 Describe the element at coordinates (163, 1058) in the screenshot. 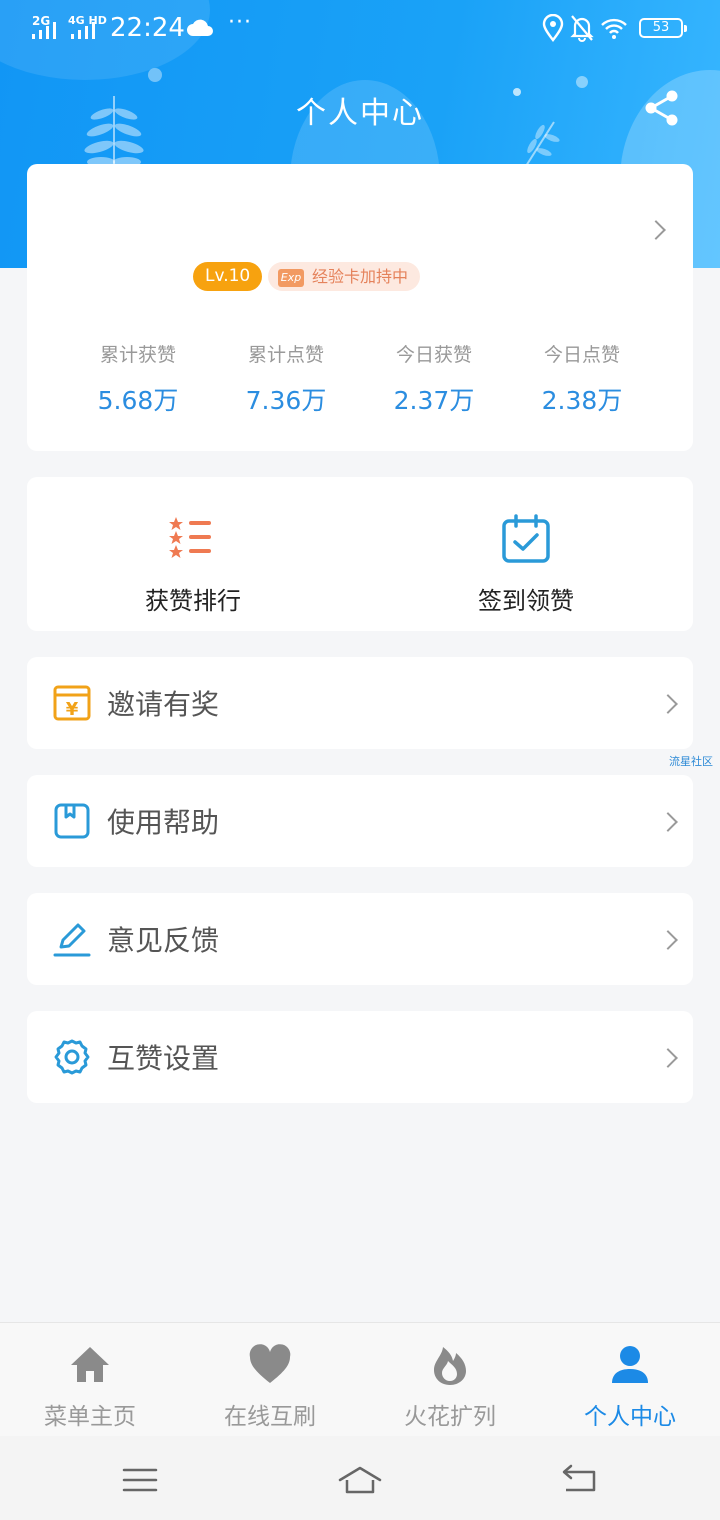

I see `menu-row-label: 互赞设置` at that location.